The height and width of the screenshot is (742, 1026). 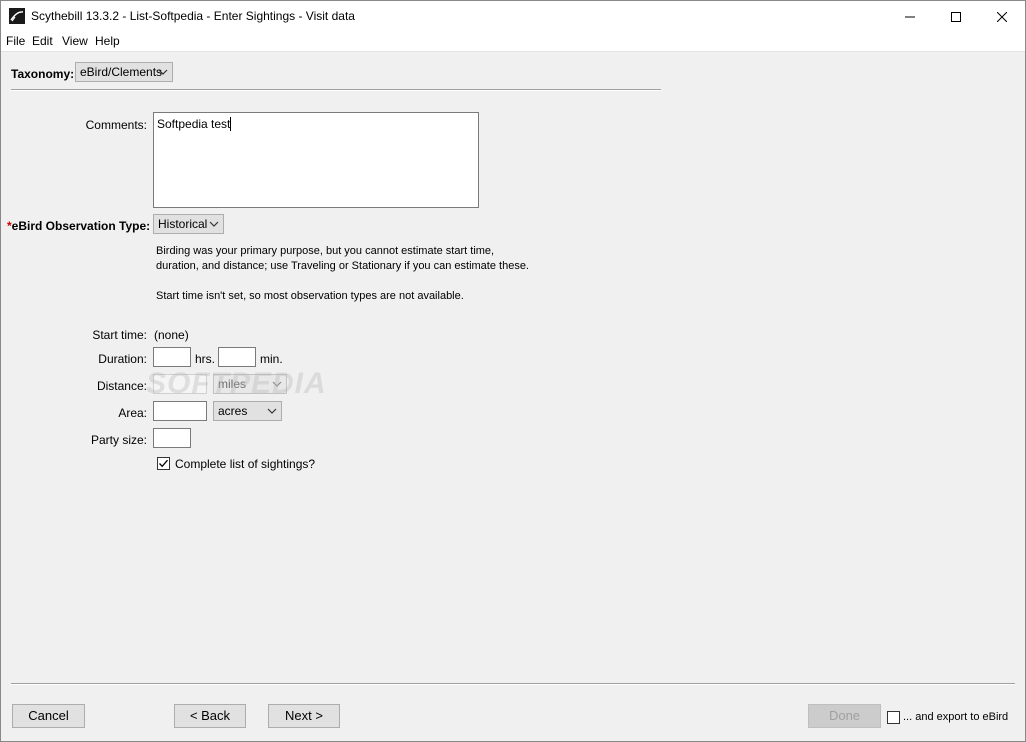 I want to click on observation-type-label: *eBird Observation Type:, so click(x=79, y=226).